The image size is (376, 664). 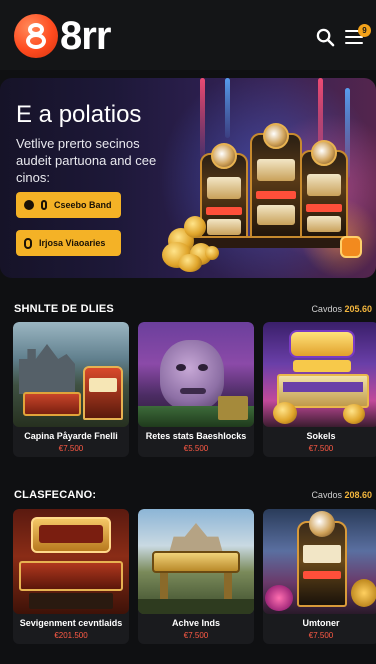 I want to click on hero-primary-button: Cseebo Band, so click(x=68, y=205).